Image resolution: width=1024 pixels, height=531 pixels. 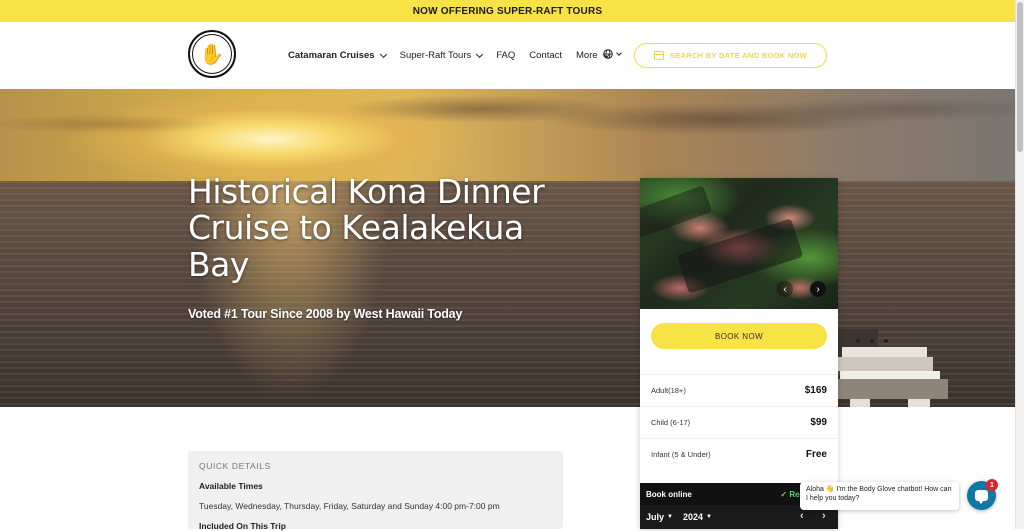 I want to click on nav-contact: Contact, so click(x=545, y=55).